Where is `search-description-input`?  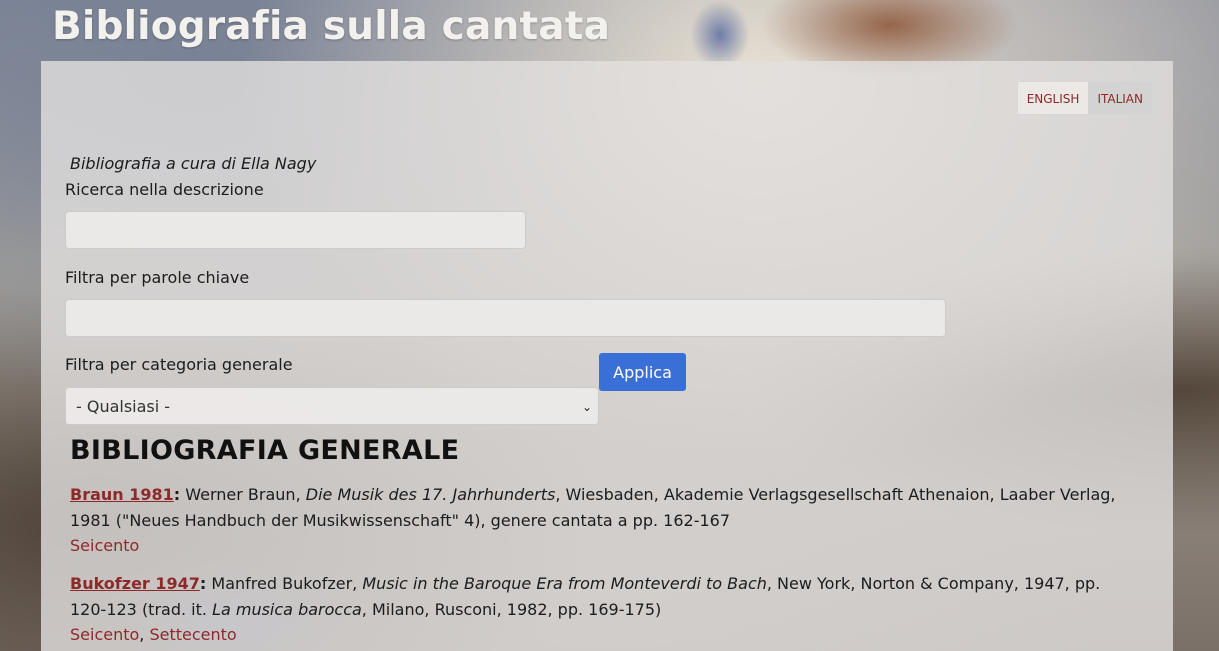 search-description-input is located at coordinates (295, 230).